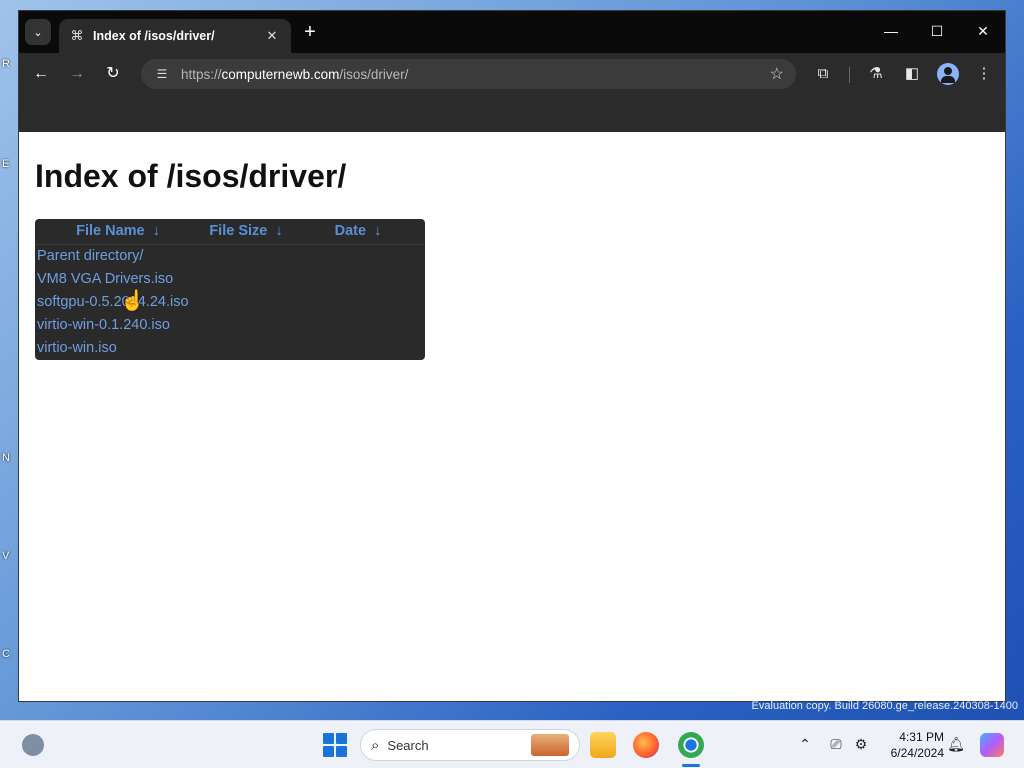 This screenshot has height=768, width=1024. Describe the element at coordinates (358, 232) in the screenshot. I see `column-header-date: Date ↓` at that location.